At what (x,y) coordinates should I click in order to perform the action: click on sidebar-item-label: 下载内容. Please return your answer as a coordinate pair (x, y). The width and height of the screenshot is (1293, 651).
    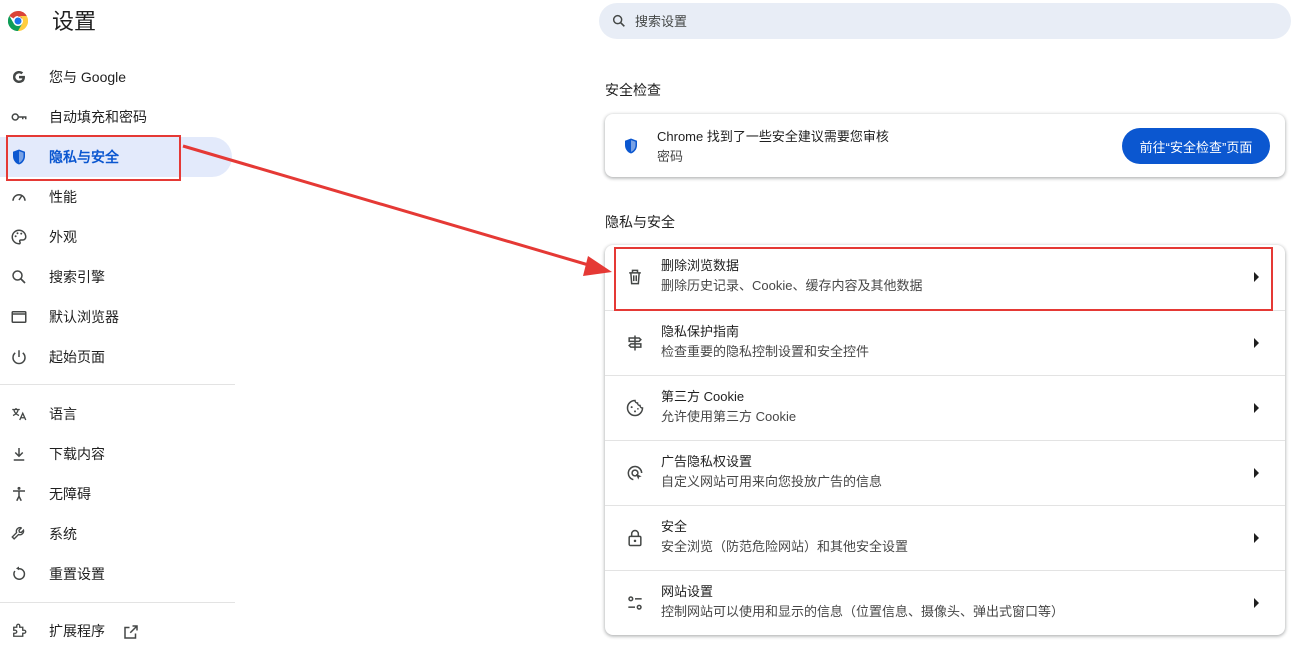
    Looking at the image, I should click on (77, 454).